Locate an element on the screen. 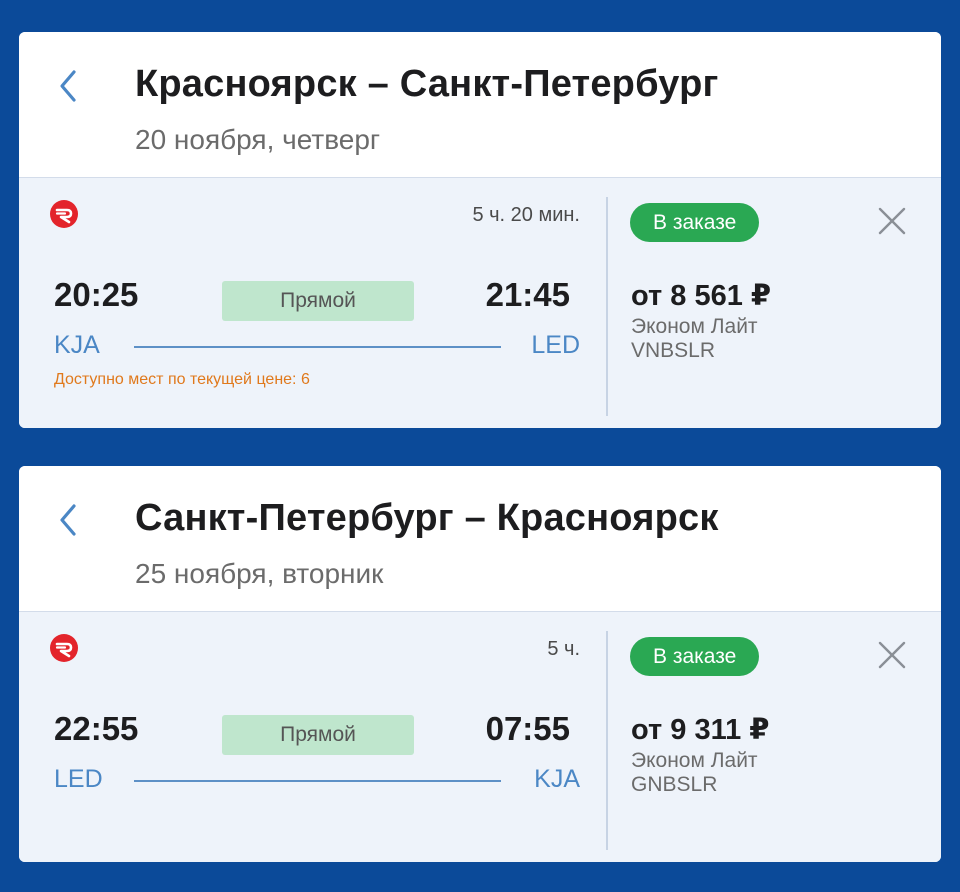 The height and width of the screenshot is (892, 960). seats-availability-note: Доступно мест по текущей цене: 6 is located at coordinates (182, 379).